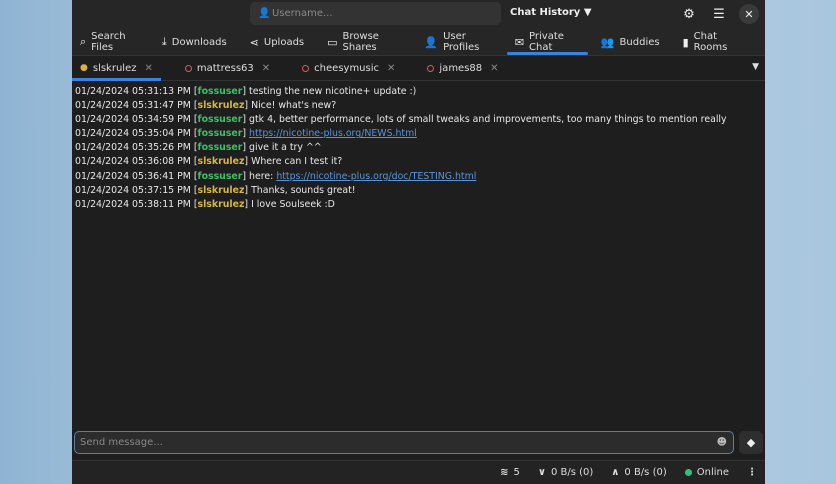 The height and width of the screenshot is (484, 836). I want to click on wifi-icon: ≋, so click(504, 472).